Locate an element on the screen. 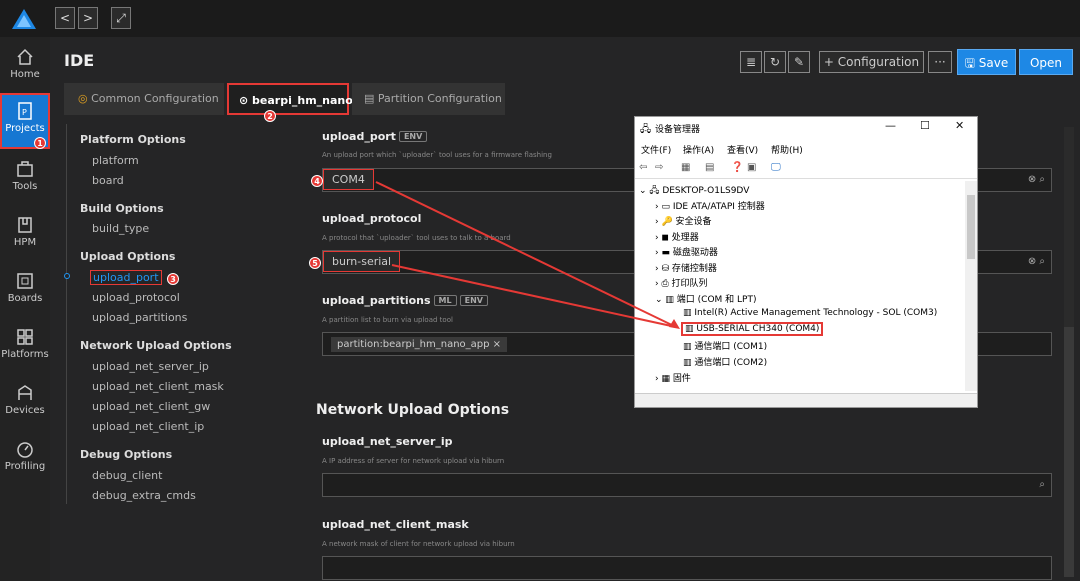 Image resolution: width=1080 pixels, height=581 pixels. app-logo-icon is located at coordinates (24, 19).